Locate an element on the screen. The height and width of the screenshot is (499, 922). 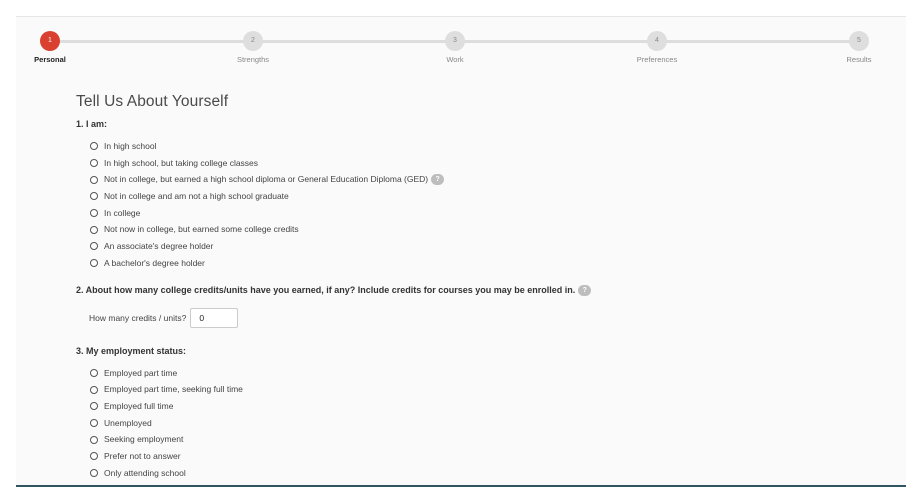
radio-option: A bachelor's degree holder is located at coordinates (483, 263).